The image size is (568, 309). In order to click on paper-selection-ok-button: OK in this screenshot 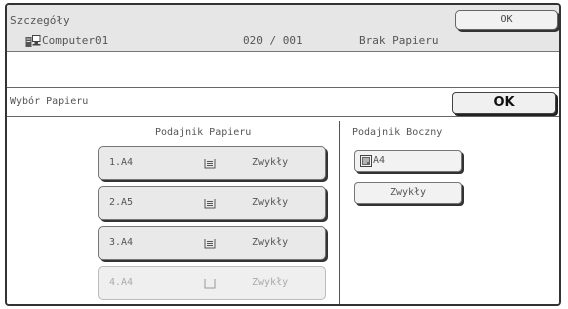, I will do `click(504, 103)`.